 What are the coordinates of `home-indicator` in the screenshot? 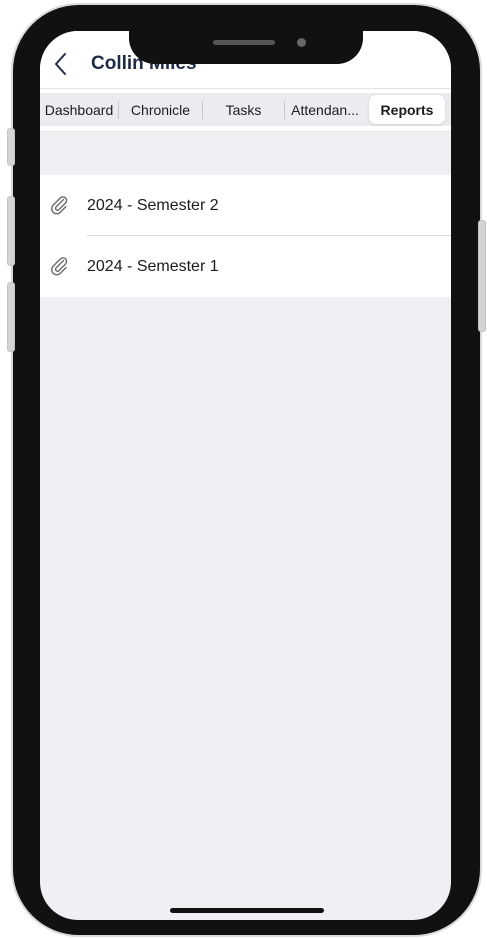 It's located at (247, 910).